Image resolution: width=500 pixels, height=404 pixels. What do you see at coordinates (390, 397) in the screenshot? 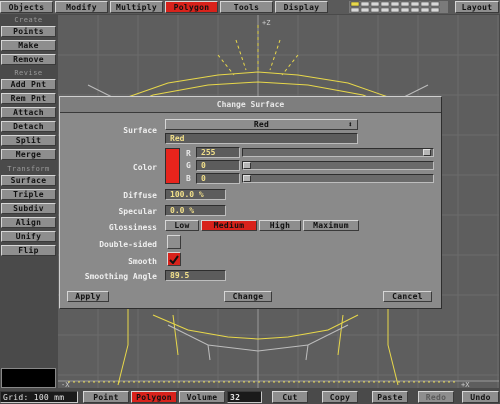
I see `paste-button: Paste` at bounding box center [390, 397].